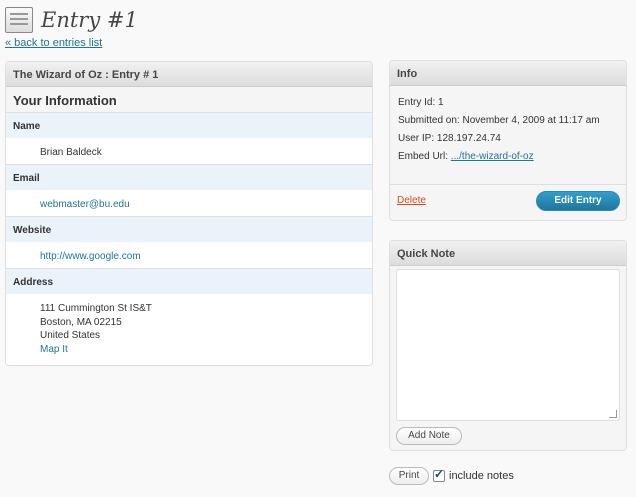 This screenshot has height=497, width=636. I want to click on entry-panel-header: The Wizard of Oz : Entry # 1, so click(189, 74).